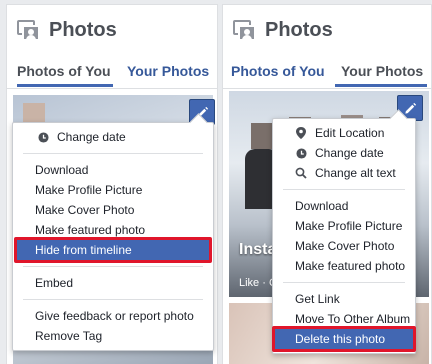  Describe the element at coordinates (299, 30) in the screenshot. I see `right-panel-title: Photos` at that location.